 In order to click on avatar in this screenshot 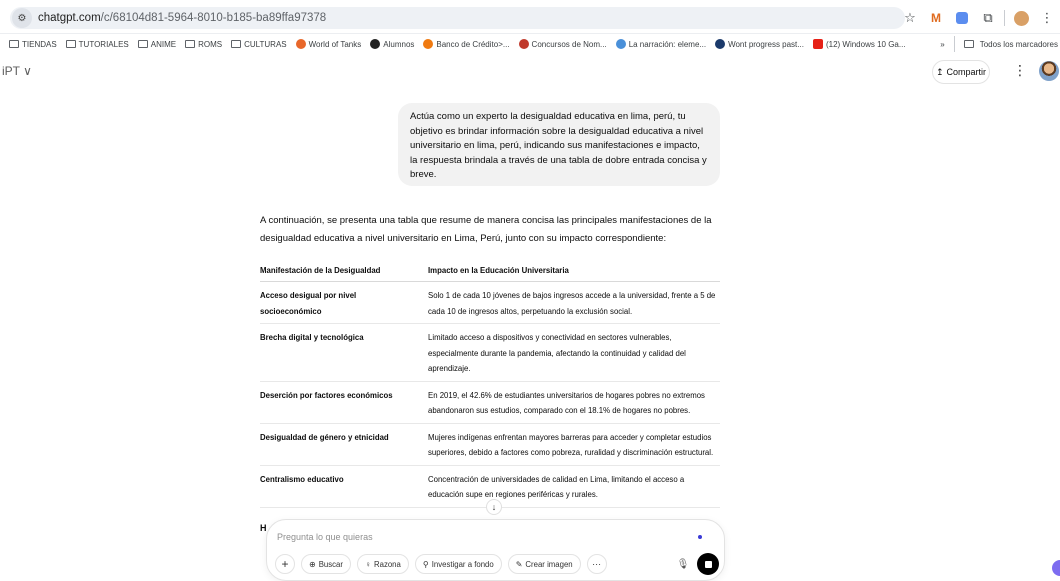, I will do `click(1049, 71)`.